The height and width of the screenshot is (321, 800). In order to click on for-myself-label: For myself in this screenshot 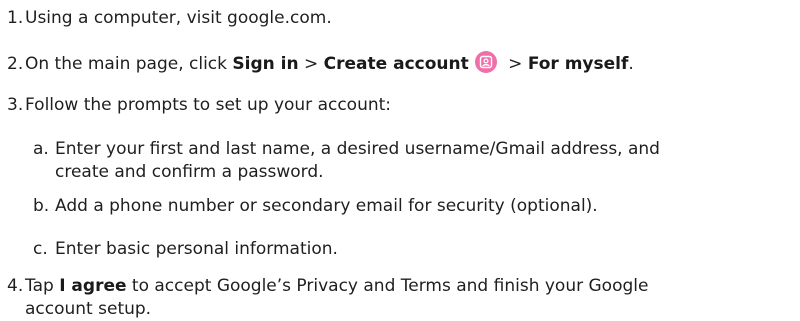, I will do `click(578, 64)`.